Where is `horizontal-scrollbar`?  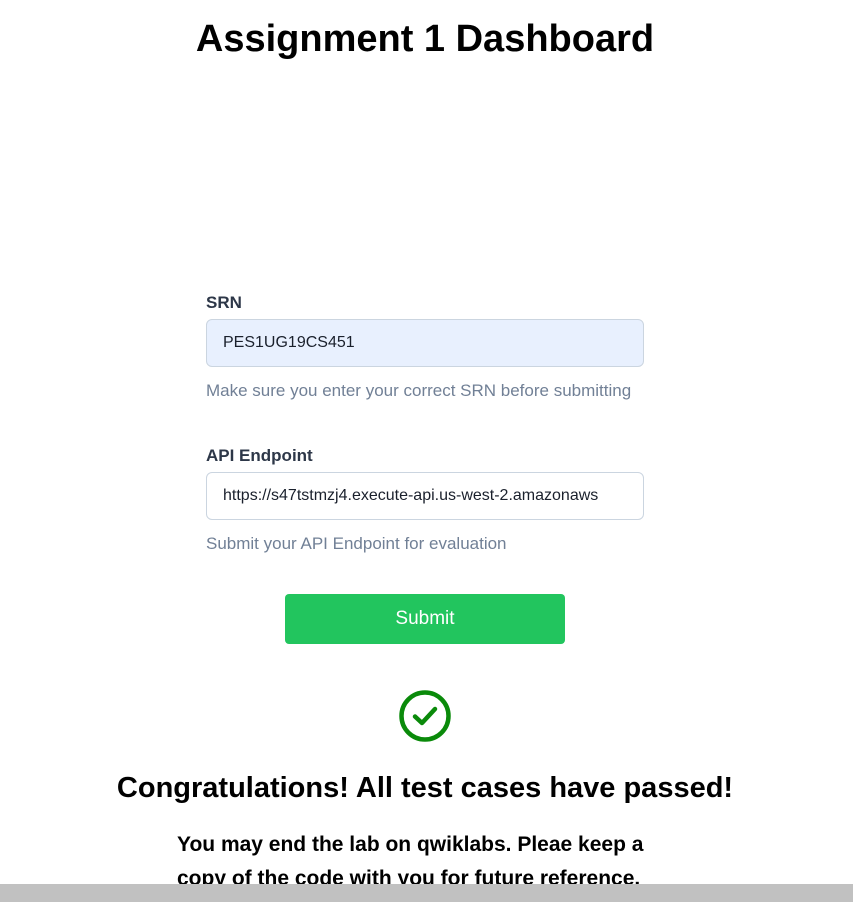 horizontal-scrollbar is located at coordinates (426, 893).